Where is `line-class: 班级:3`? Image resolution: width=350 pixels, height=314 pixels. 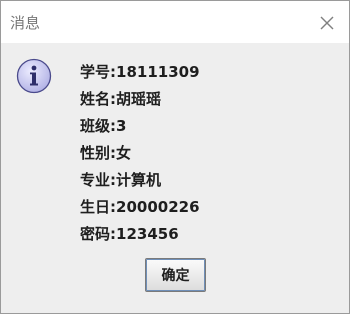
line-class: 班级:3 is located at coordinates (140, 126).